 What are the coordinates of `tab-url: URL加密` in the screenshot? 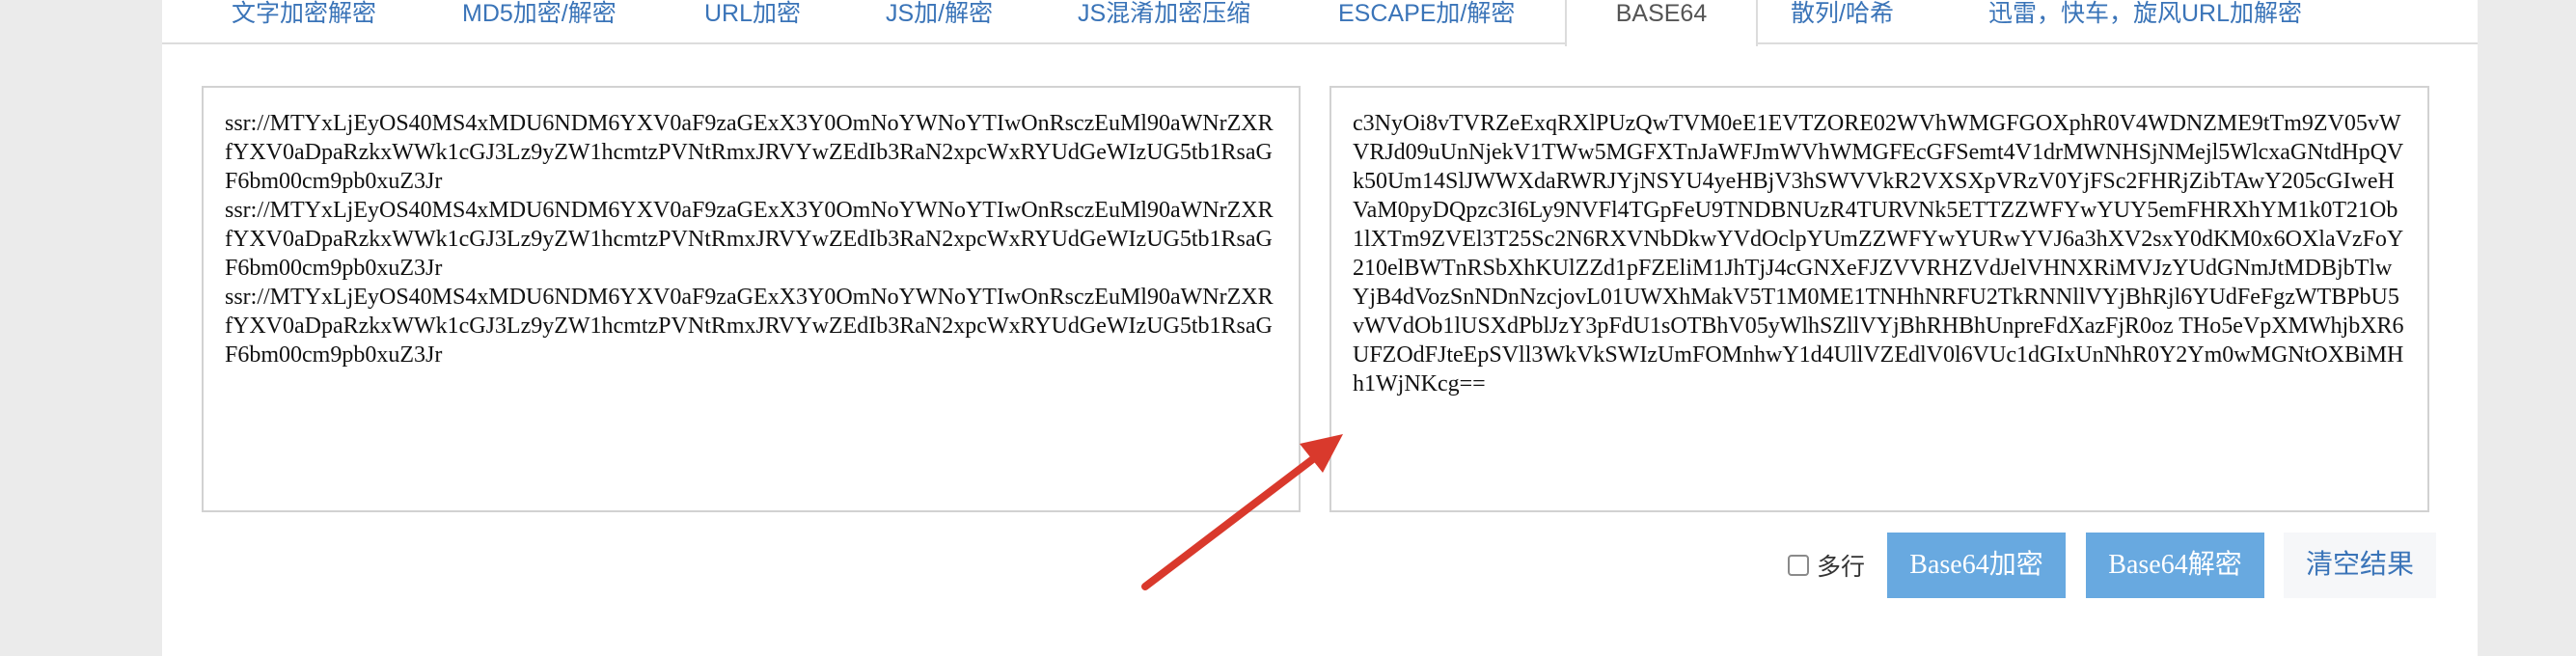 It's located at (753, 22).